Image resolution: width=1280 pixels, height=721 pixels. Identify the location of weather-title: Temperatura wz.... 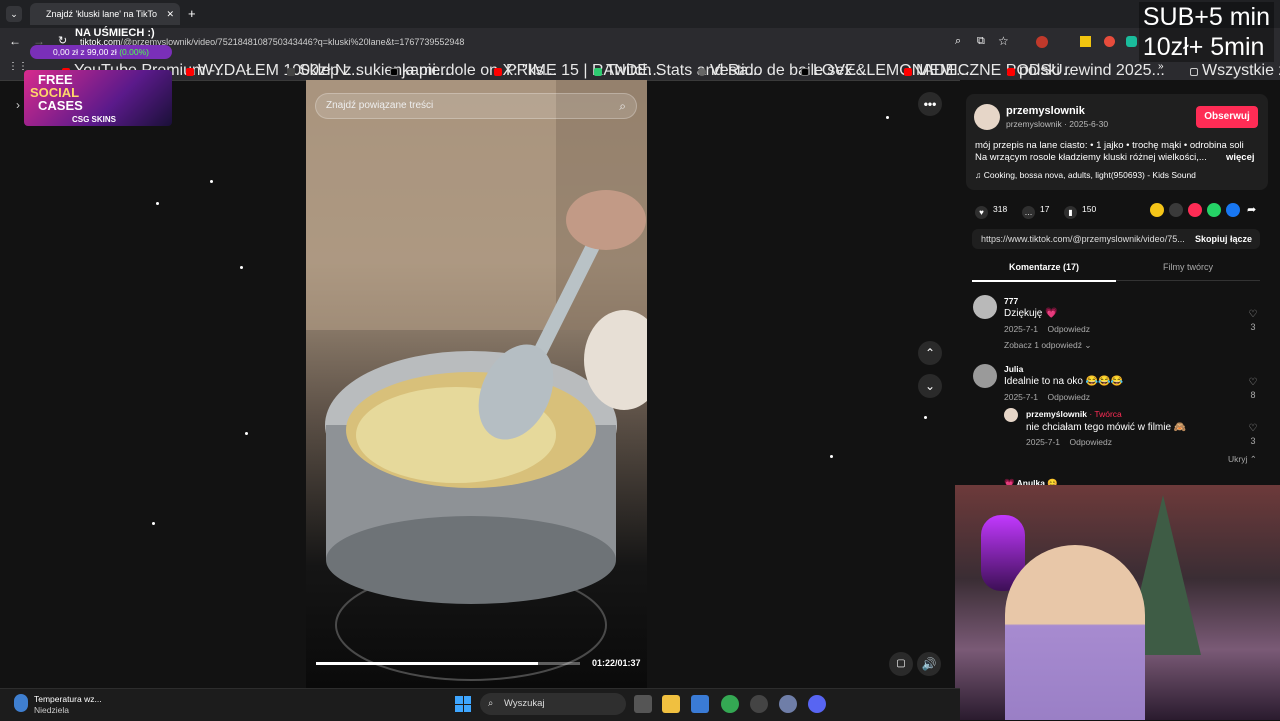
(68, 699).